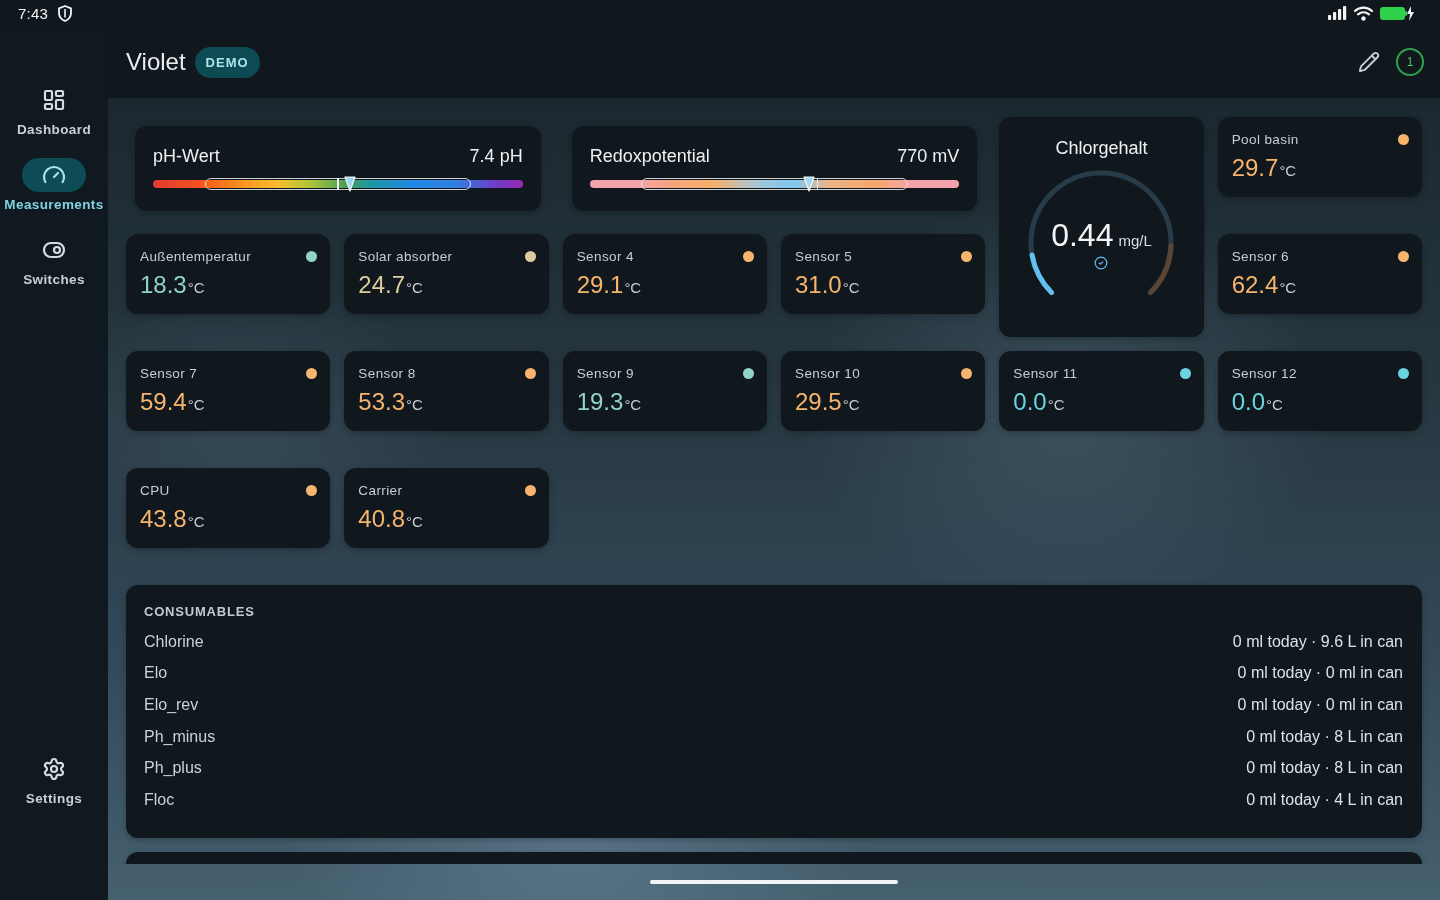 This screenshot has height=900, width=1440. I want to click on sensor-value: 43.8, so click(163, 519).